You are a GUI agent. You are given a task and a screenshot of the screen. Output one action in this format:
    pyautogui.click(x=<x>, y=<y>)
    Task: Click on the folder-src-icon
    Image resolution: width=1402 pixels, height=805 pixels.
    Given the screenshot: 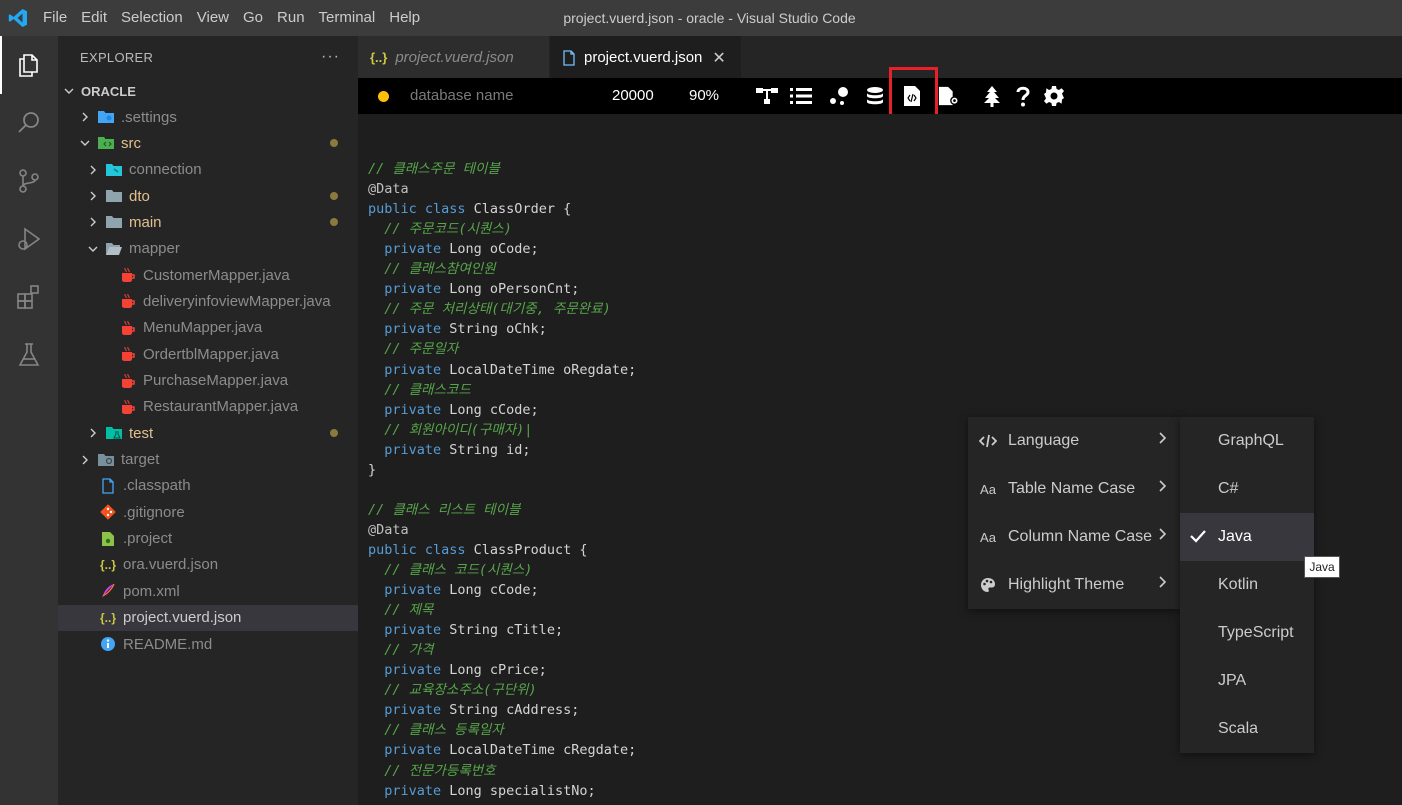 What is the action you would take?
    pyautogui.click(x=106, y=143)
    